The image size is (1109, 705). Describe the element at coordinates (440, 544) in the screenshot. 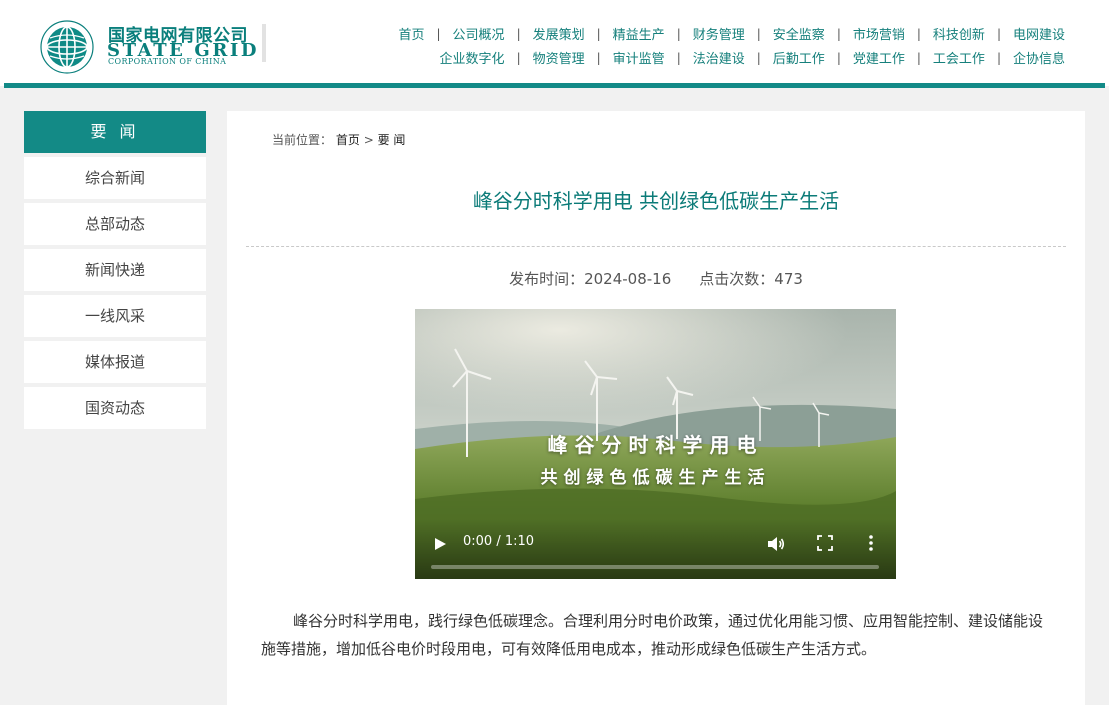

I see `play-icon` at that location.